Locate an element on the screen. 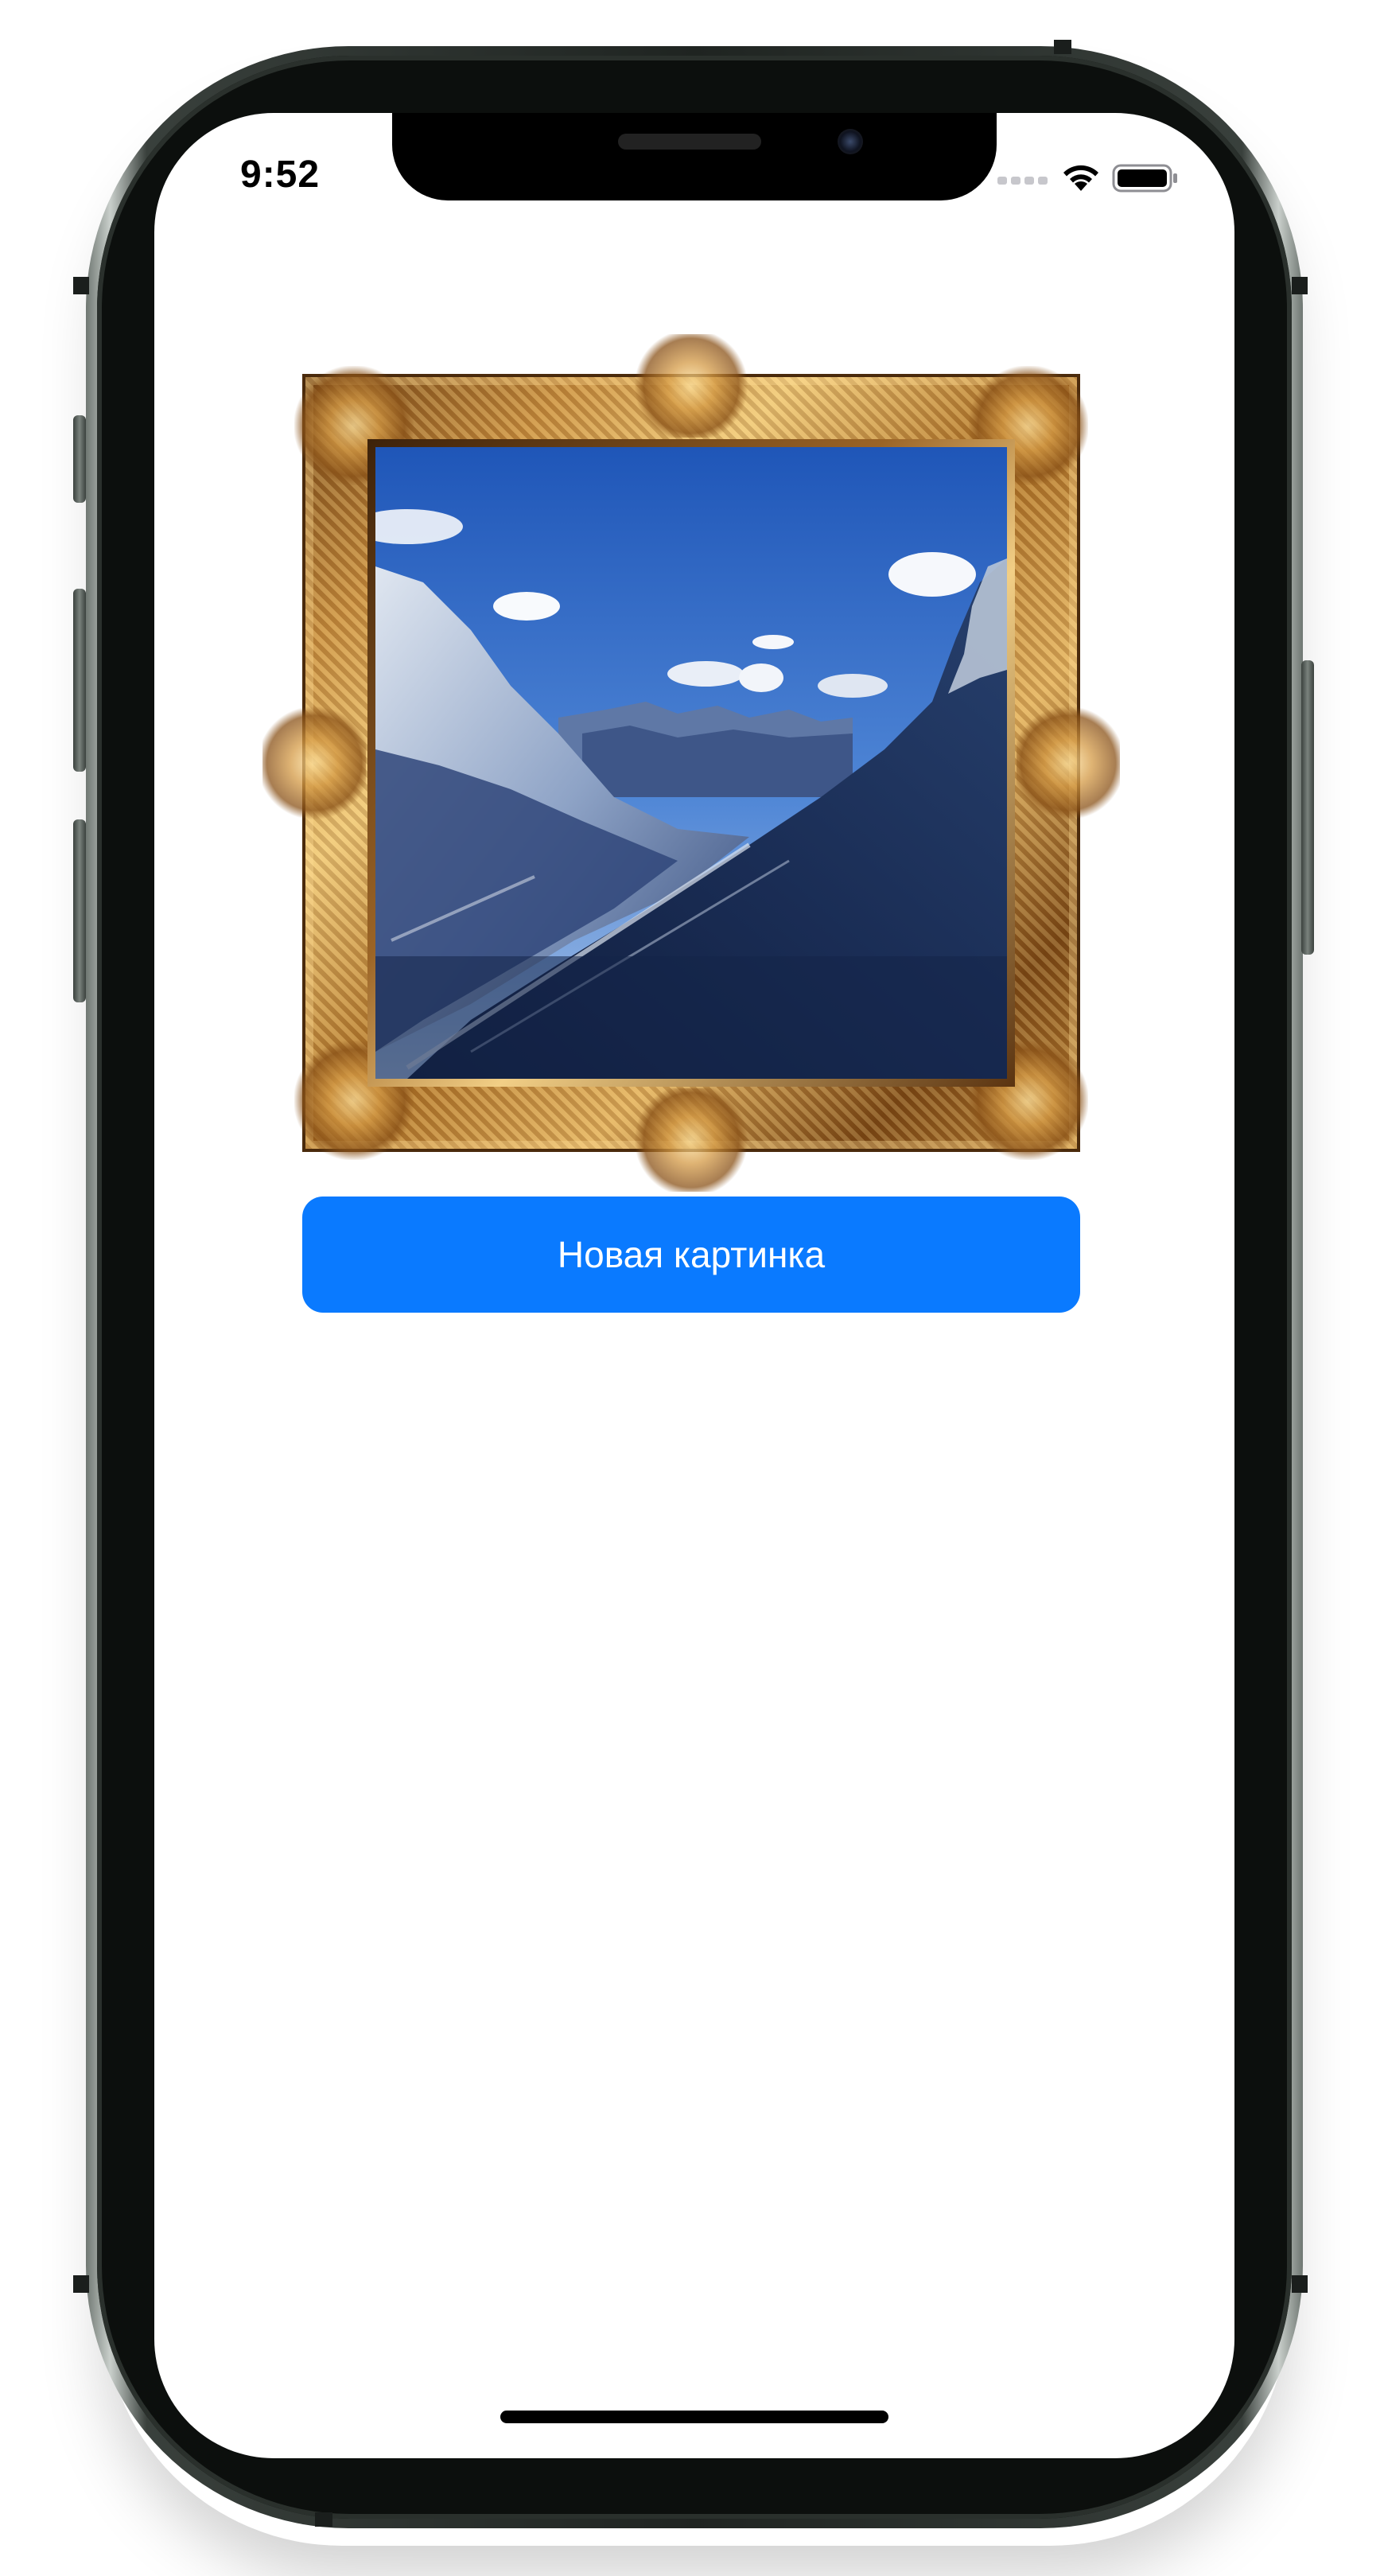 The width and height of the screenshot is (1384, 2576). status-bar-time: 9:52 is located at coordinates (280, 175).